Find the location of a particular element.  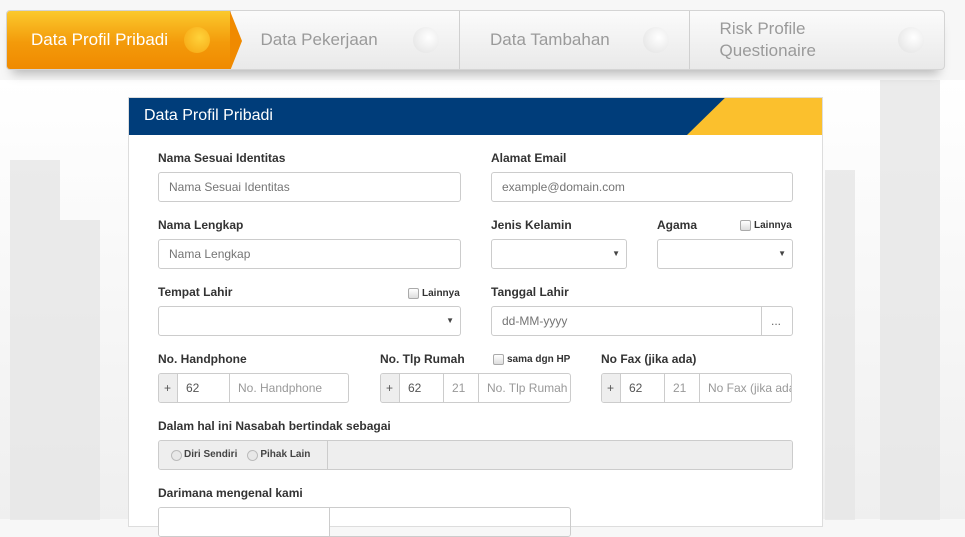

step-label: Risk Profile Questionaire is located at coordinates (767, 39).